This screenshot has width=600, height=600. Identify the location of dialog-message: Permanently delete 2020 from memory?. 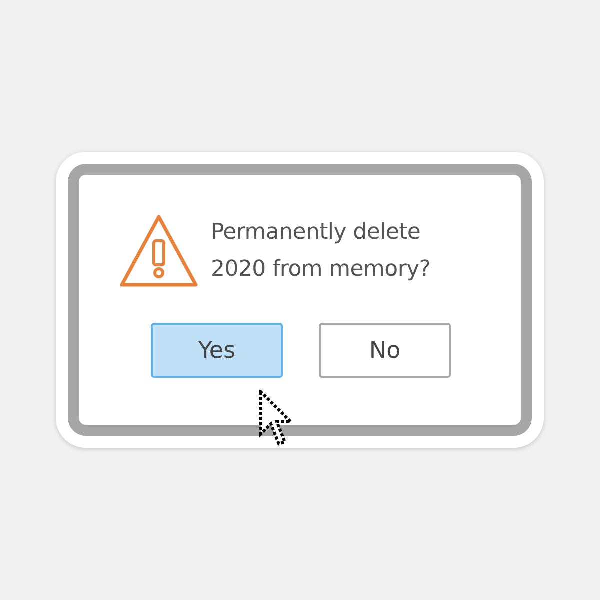
(321, 251).